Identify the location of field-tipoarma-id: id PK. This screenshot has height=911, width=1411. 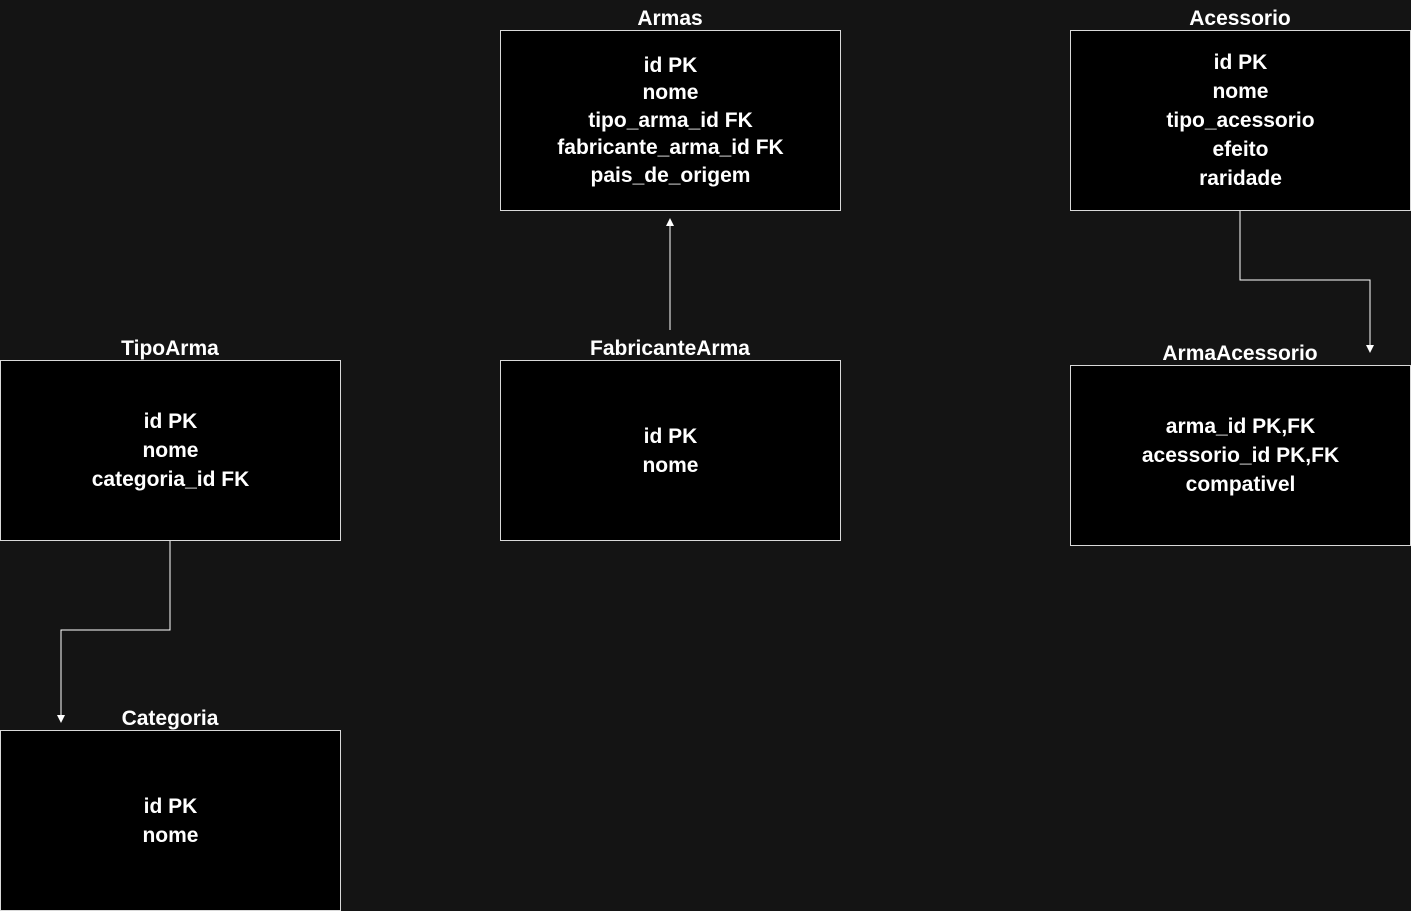
(170, 421).